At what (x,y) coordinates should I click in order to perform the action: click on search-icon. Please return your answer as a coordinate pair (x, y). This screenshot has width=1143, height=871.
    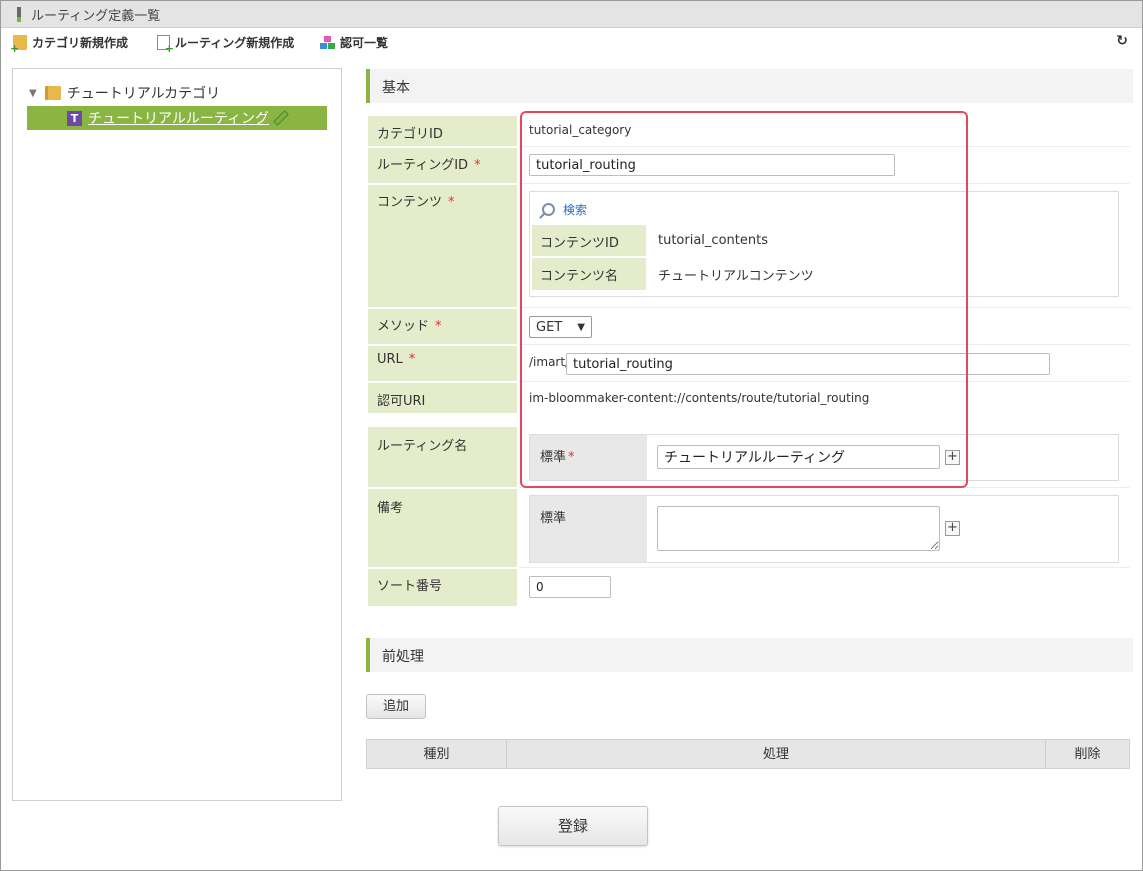
    Looking at the image, I should click on (547, 211).